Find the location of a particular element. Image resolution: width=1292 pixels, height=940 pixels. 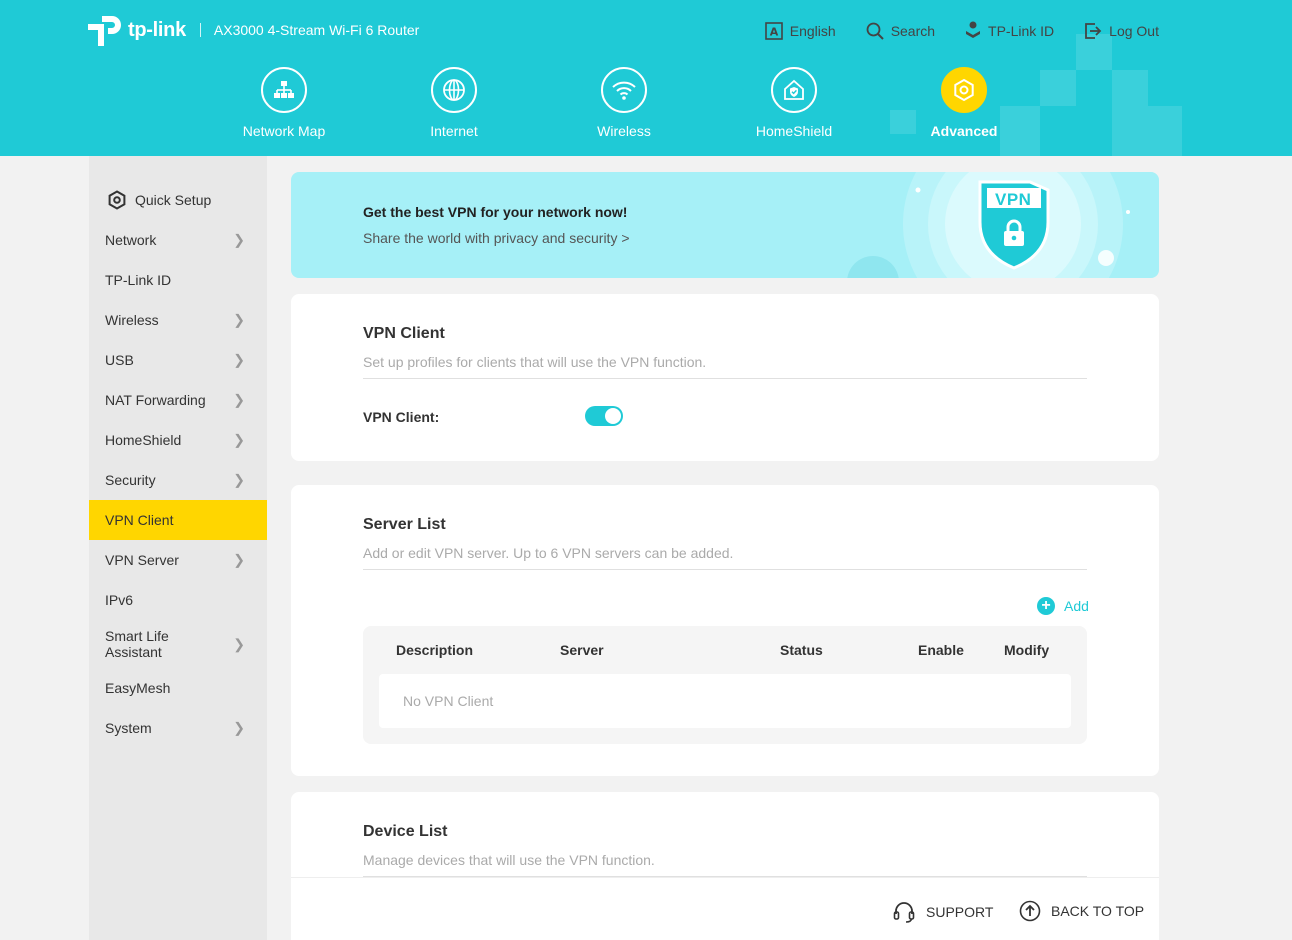

column-header-status: Status is located at coordinates (801, 650).